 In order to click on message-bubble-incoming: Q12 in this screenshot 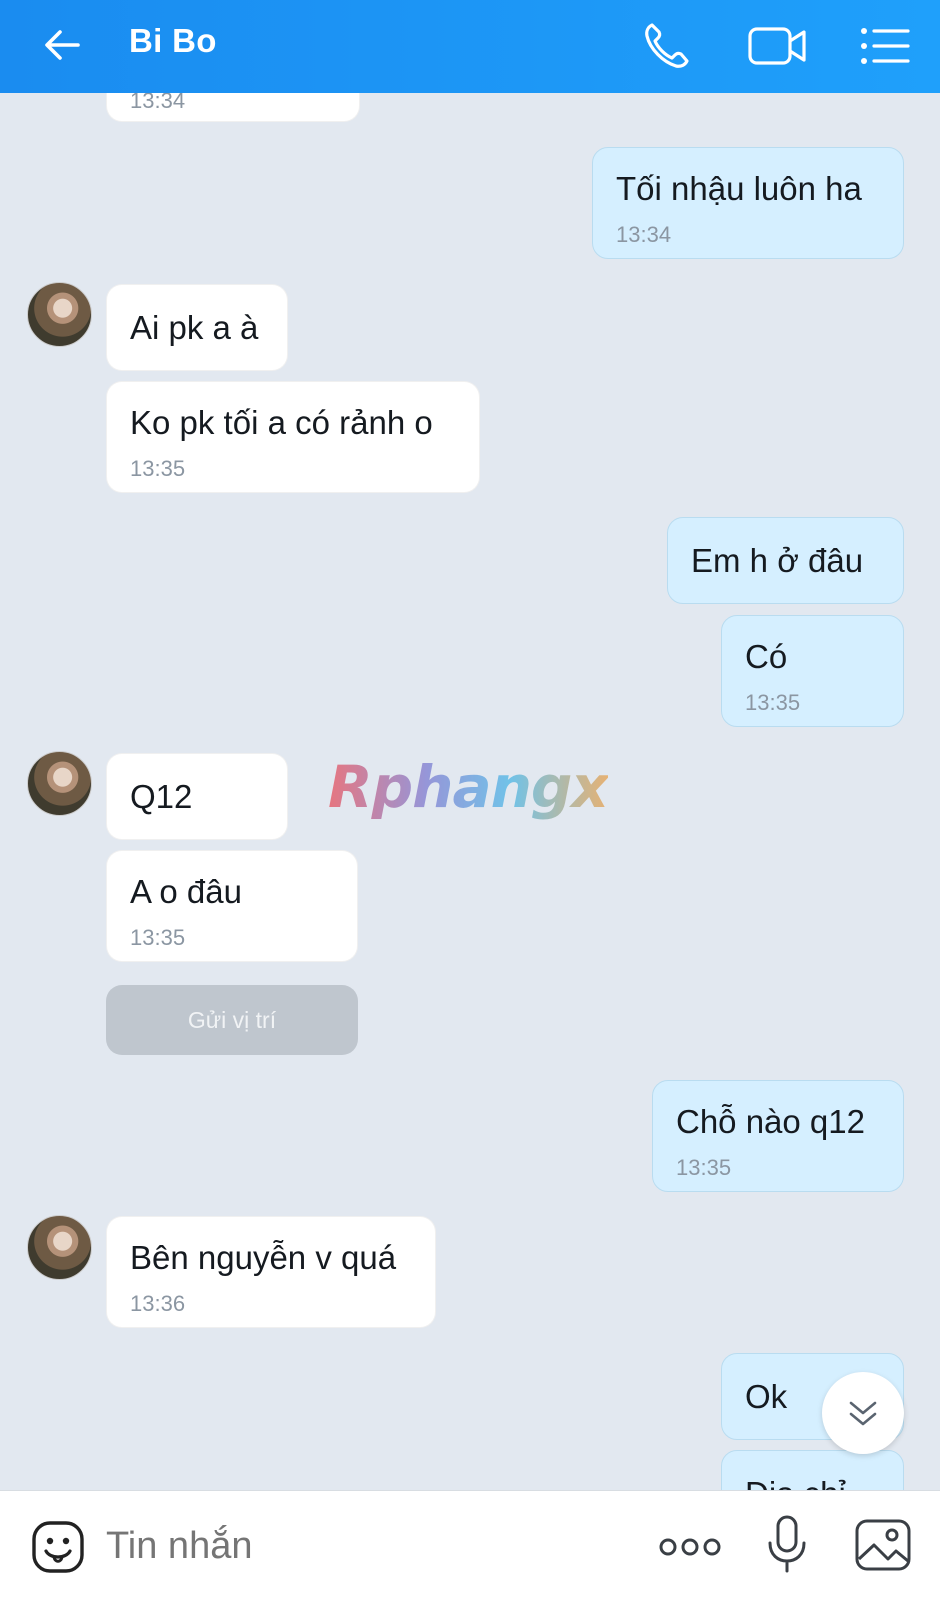, I will do `click(197, 796)`.